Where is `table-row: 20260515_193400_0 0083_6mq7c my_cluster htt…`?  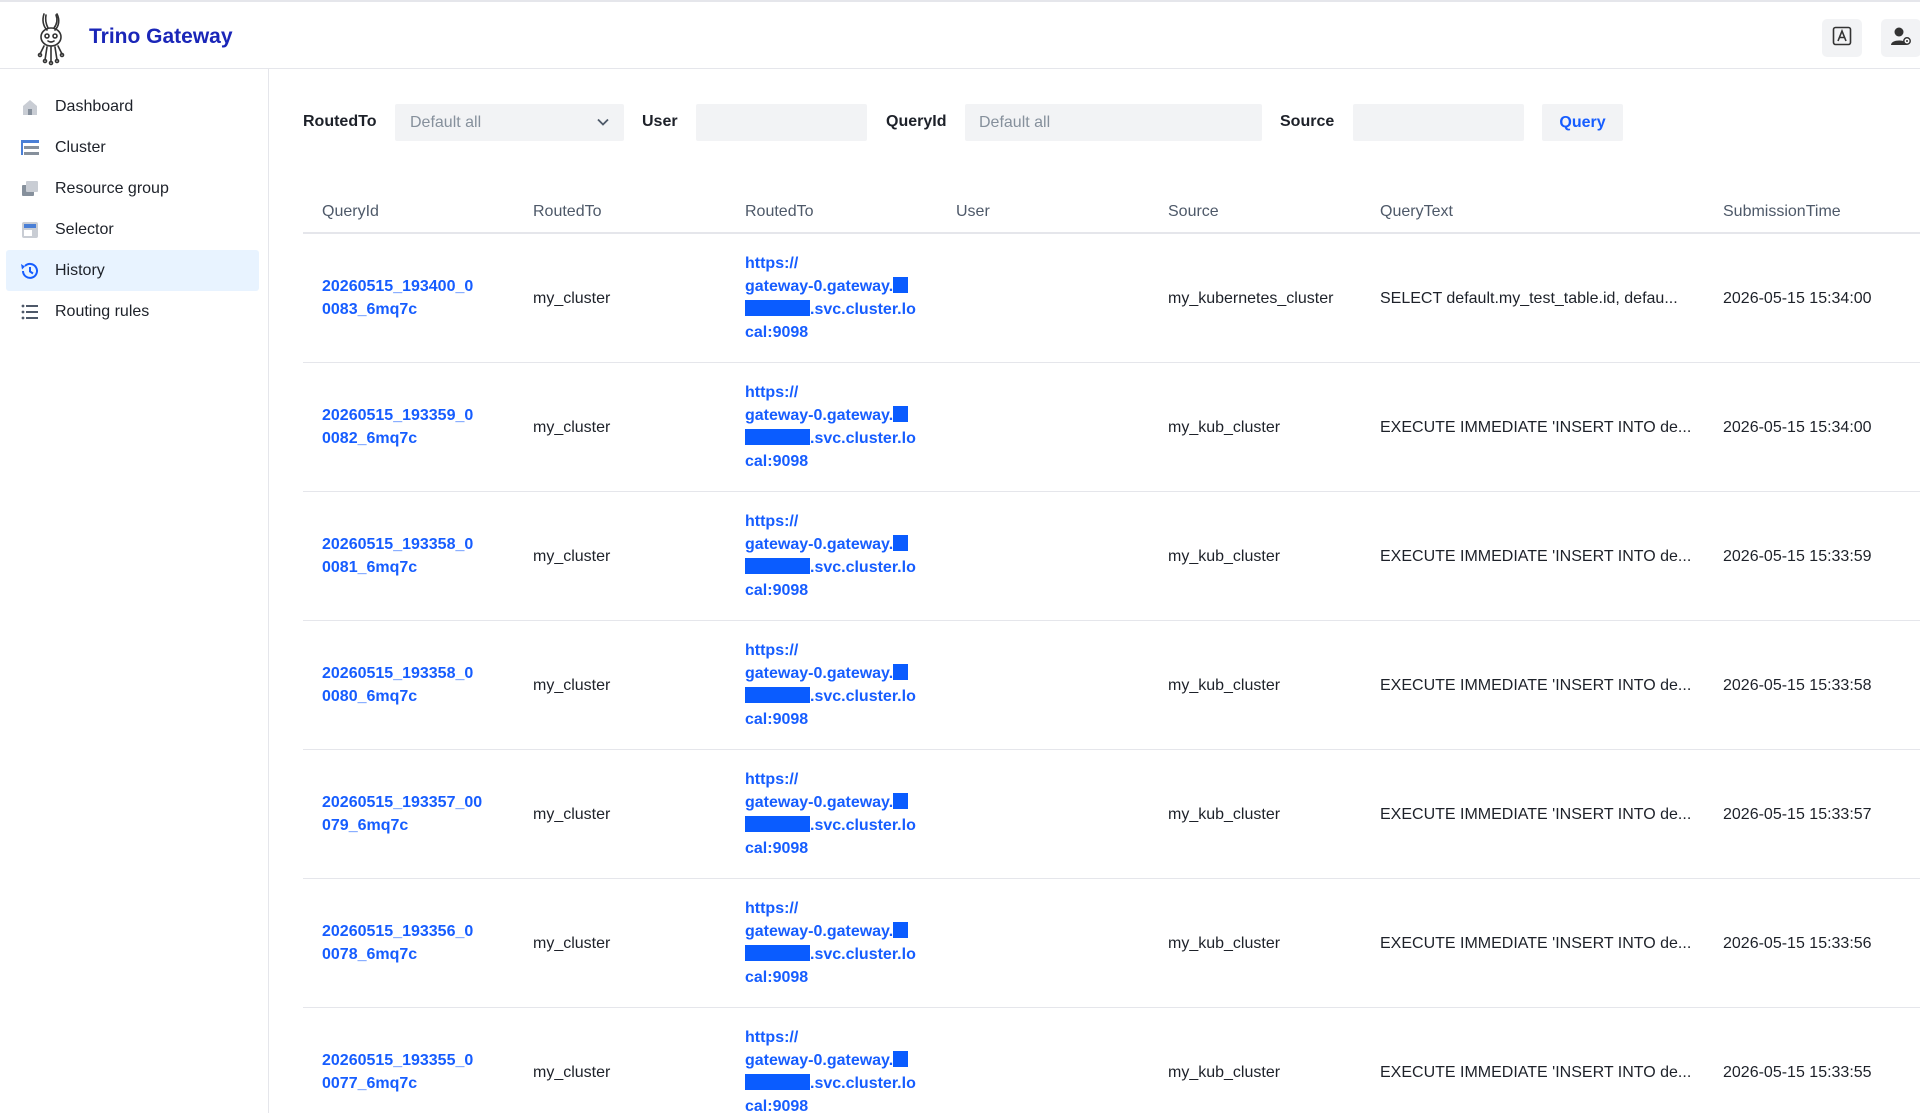
table-row: 20260515_193400_0 0083_6mq7c my_cluster htt… is located at coordinates (1111, 298).